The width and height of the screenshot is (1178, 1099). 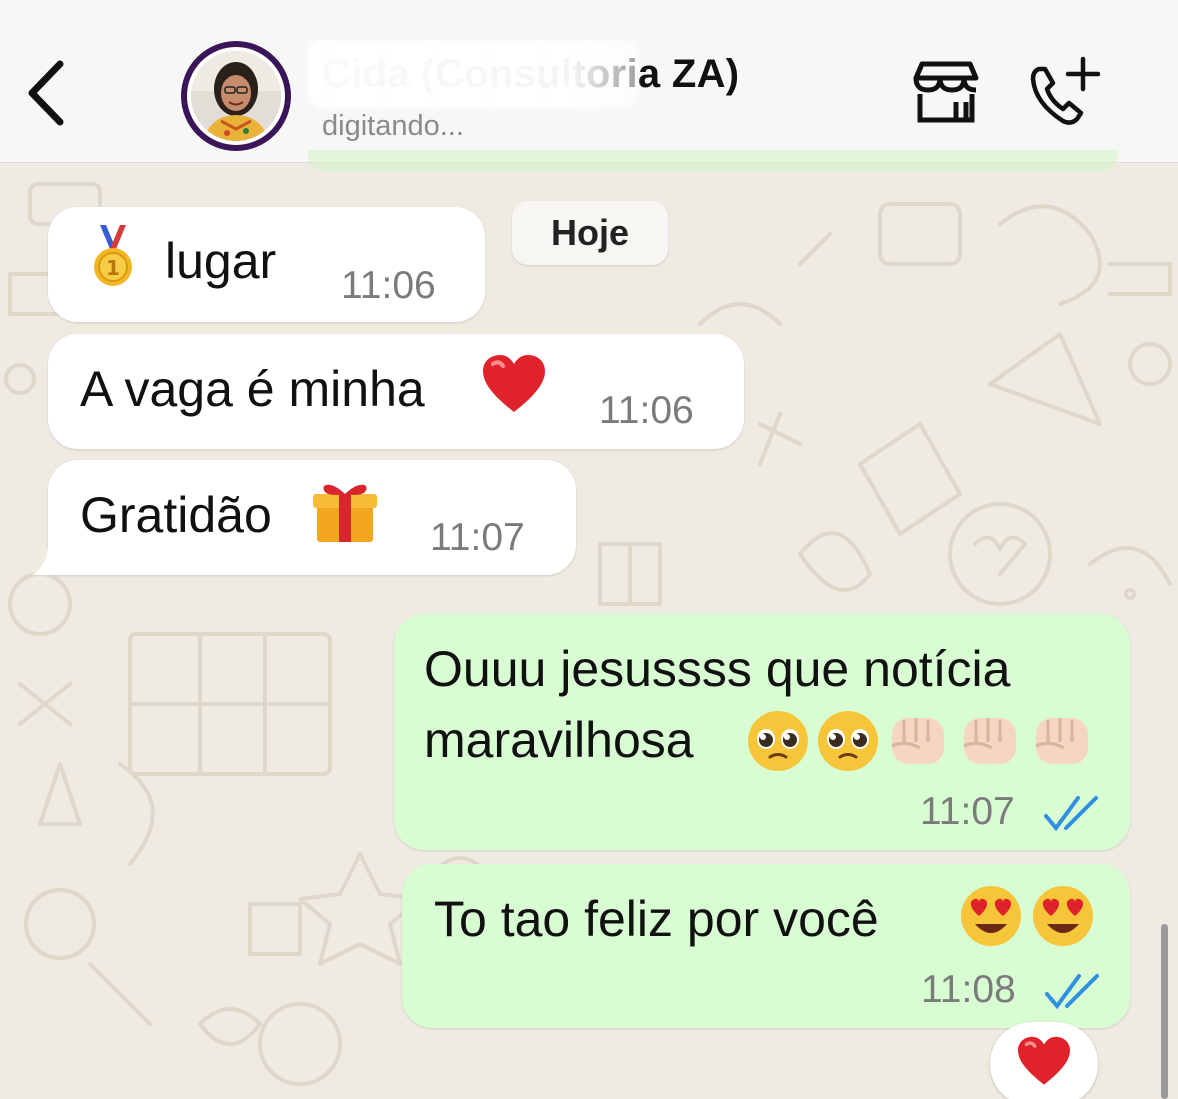 What do you see at coordinates (590, 233) in the screenshot?
I see `date-separator: Hoje` at bounding box center [590, 233].